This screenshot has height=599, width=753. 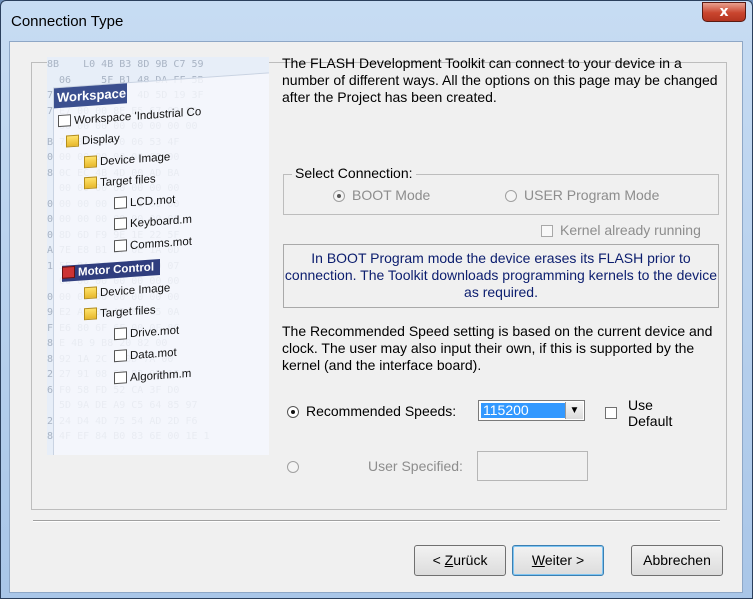 I want to click on kernel-running-checkbox: Kernel already running, so click(x=621, y=230).